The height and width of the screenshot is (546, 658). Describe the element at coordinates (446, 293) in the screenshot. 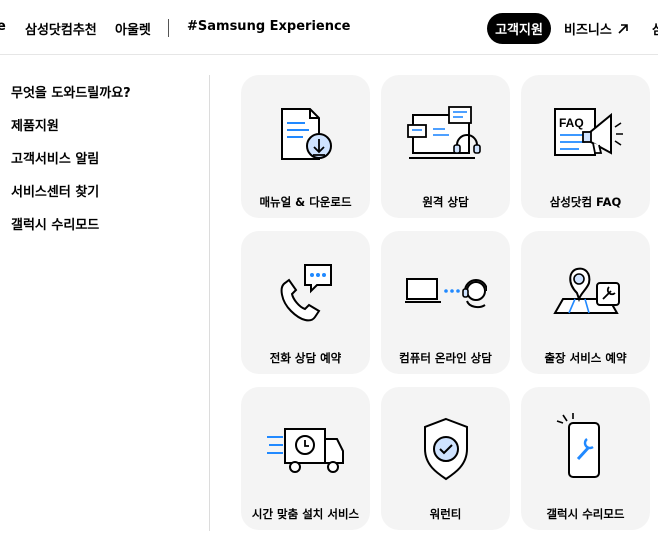

I see `computer-headset-icon` at that location.